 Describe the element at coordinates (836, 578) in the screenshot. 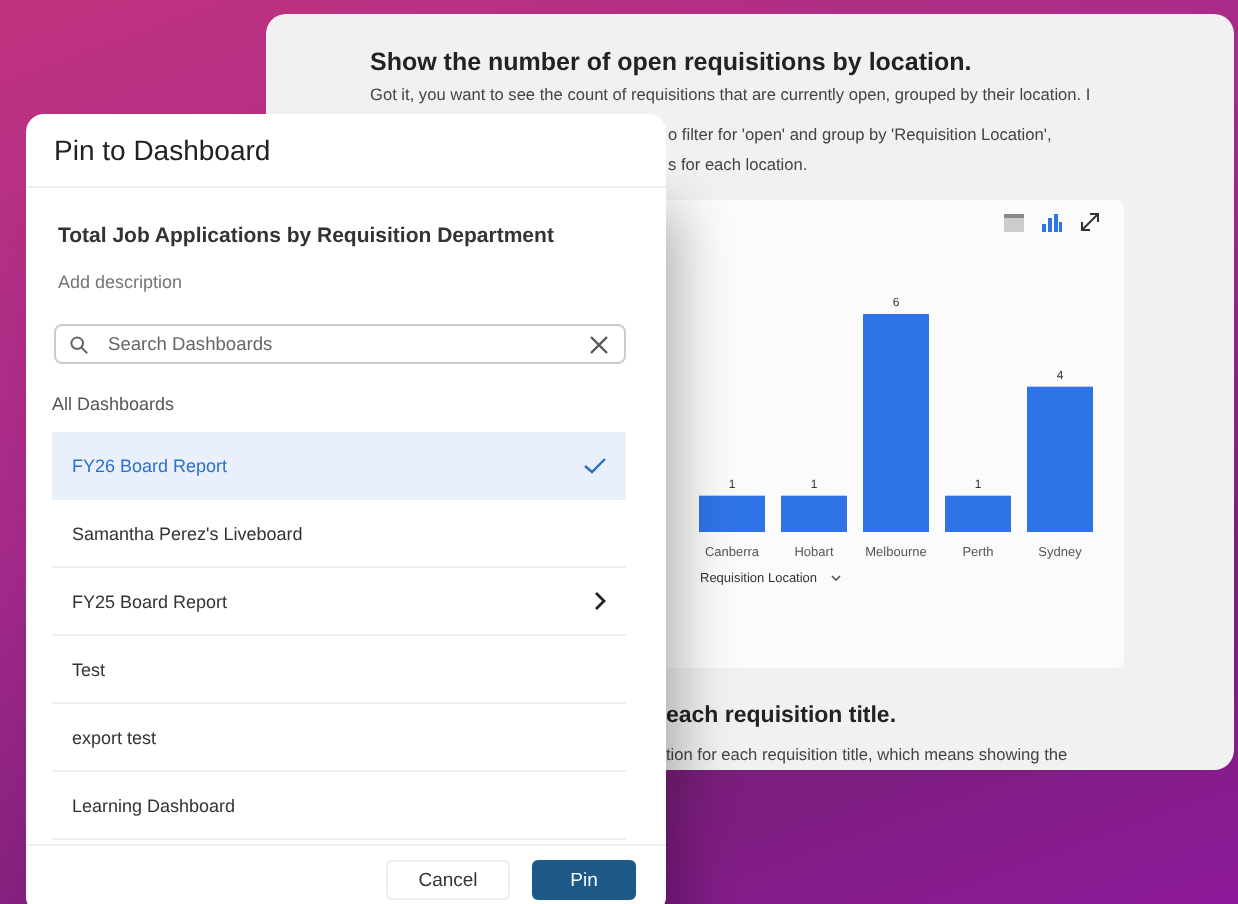

I see `caret-icon` at that location.